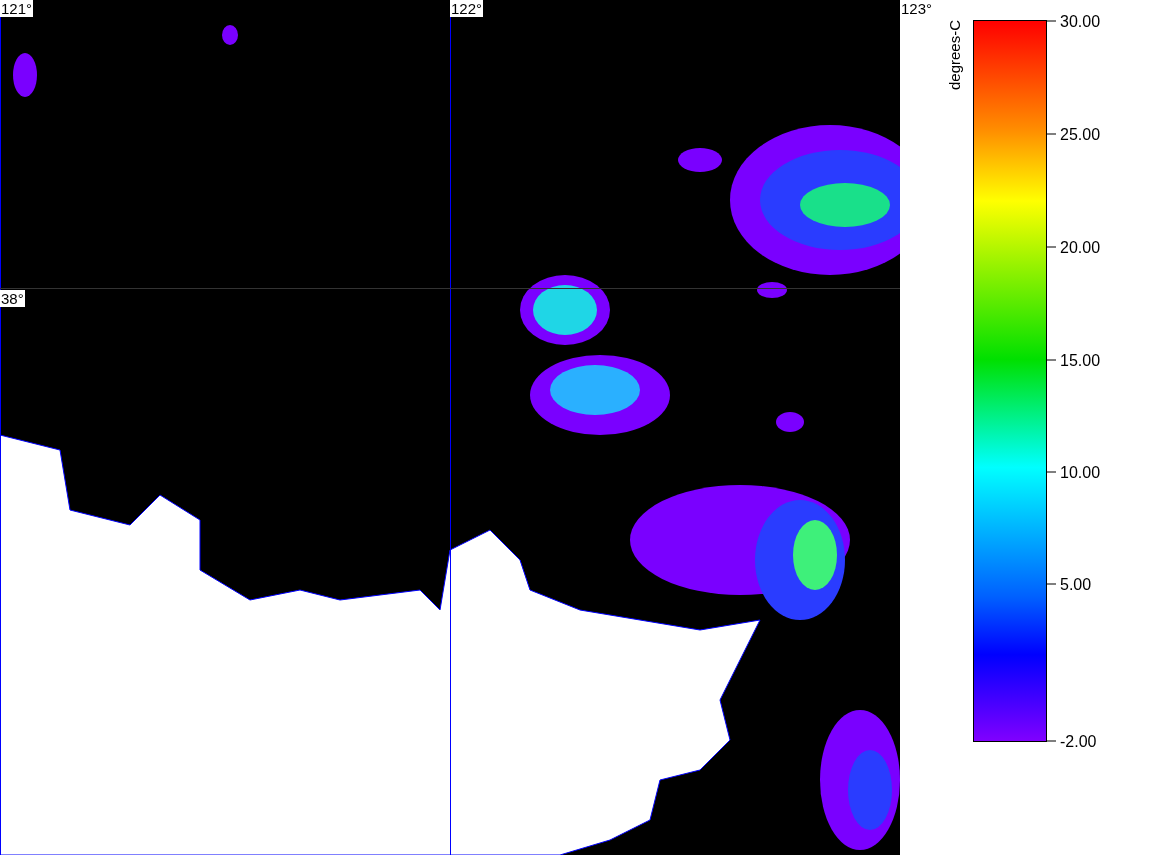 The image size is (1166, 855). I want to click on longitude-label: 121°, so click(17, 8).